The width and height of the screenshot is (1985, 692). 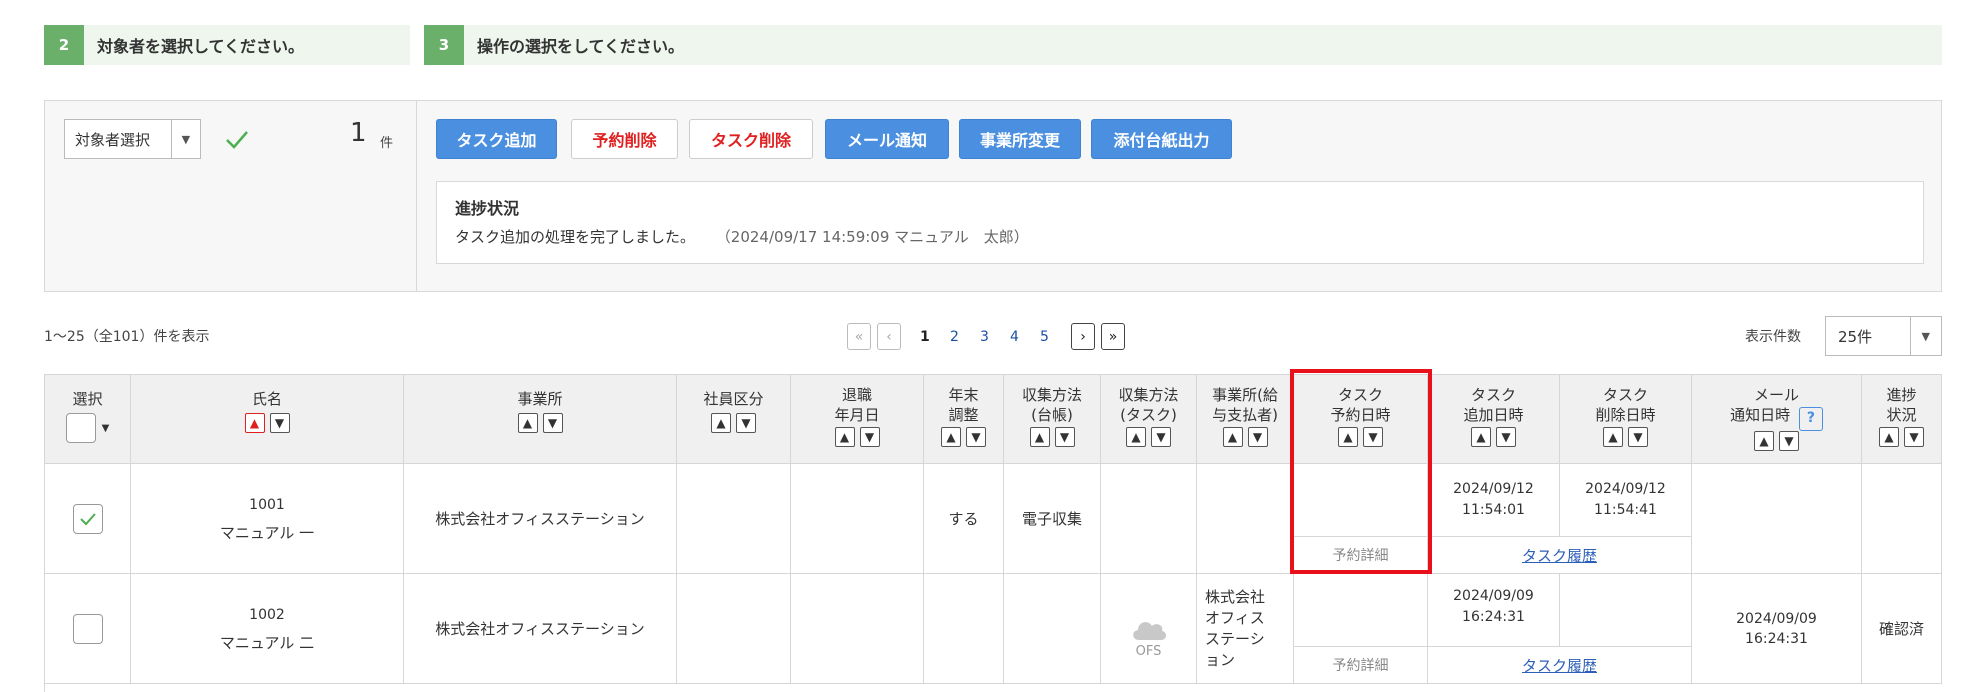 What do you see at coordinates (1902, 629) in the screenshot?
I see `row-status-cell: 確認済` at bounding box center [1902, 629].